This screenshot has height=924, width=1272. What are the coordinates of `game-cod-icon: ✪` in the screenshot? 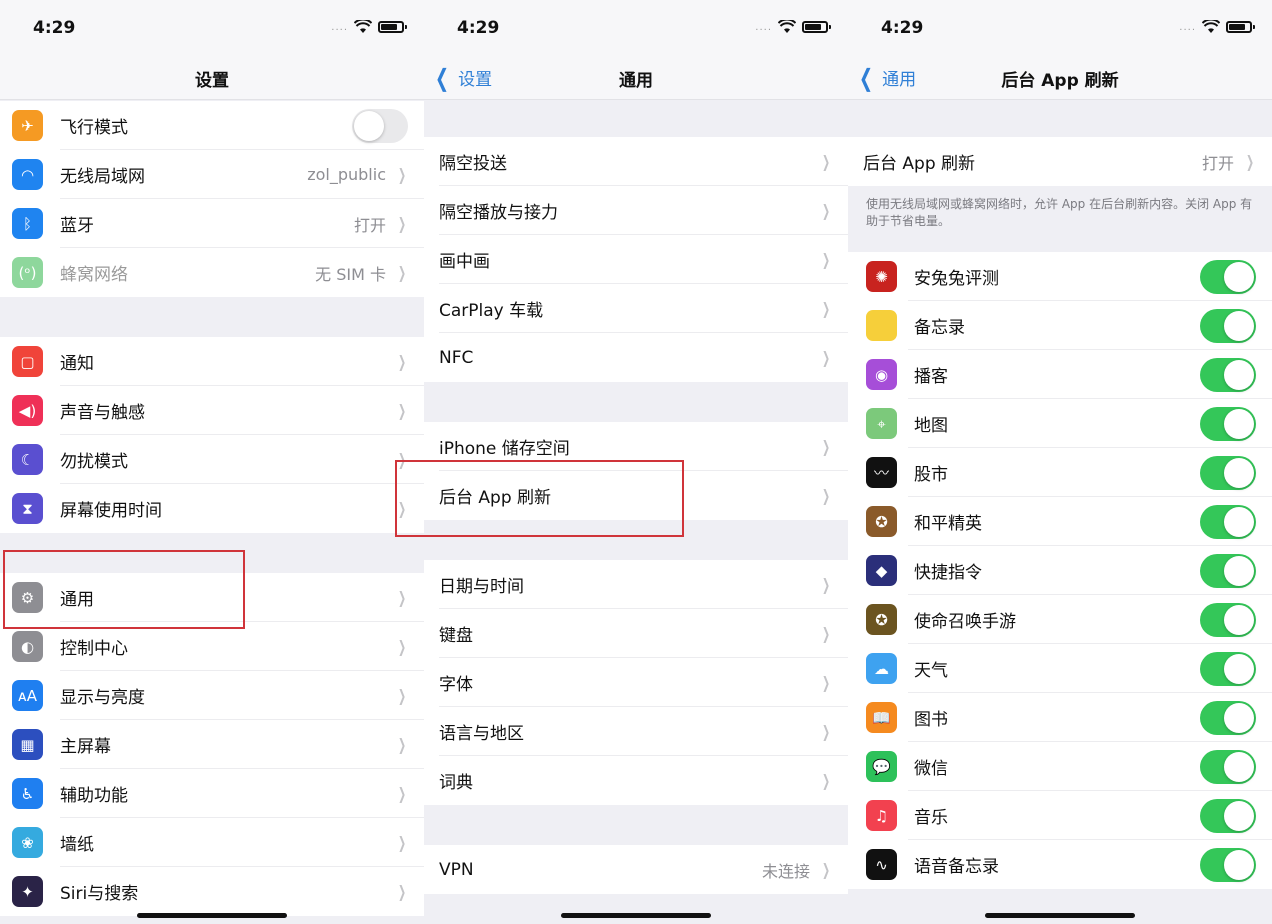 It's located at (881, 619).